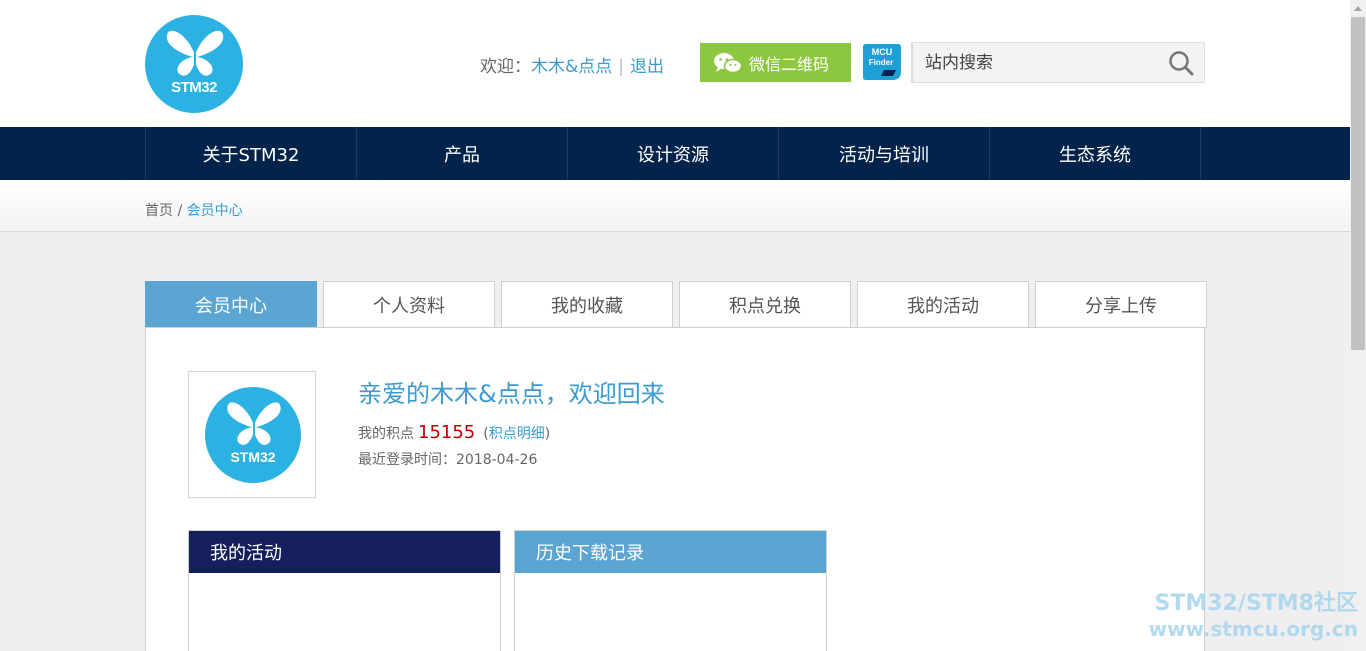 This screenshot has height=651, width=1366. I want to click on tab-my-activities: 我的活动, so click(943, 304).